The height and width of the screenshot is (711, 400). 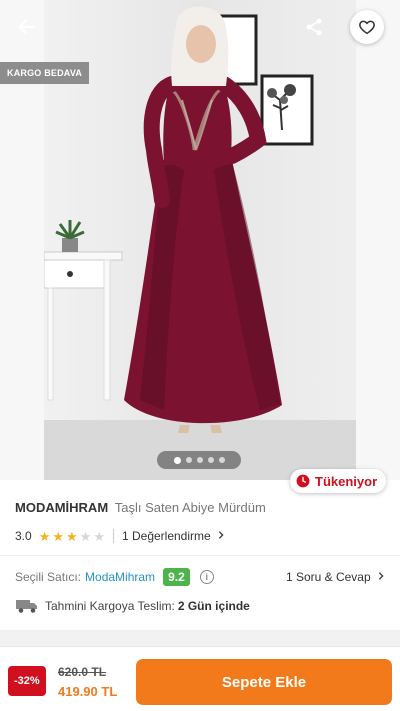 I want to click on favorite-button, so click(x=367, y=27).